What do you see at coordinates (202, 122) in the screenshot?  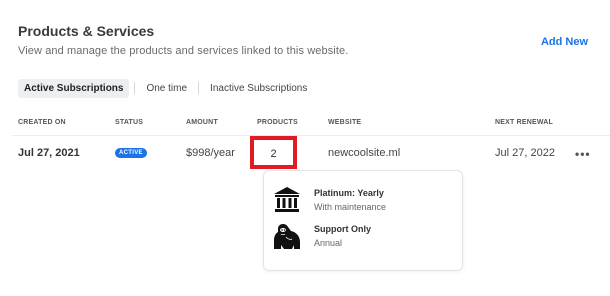 I see `column-header-amount: AMOUNT` at bounding box center [202, 122].